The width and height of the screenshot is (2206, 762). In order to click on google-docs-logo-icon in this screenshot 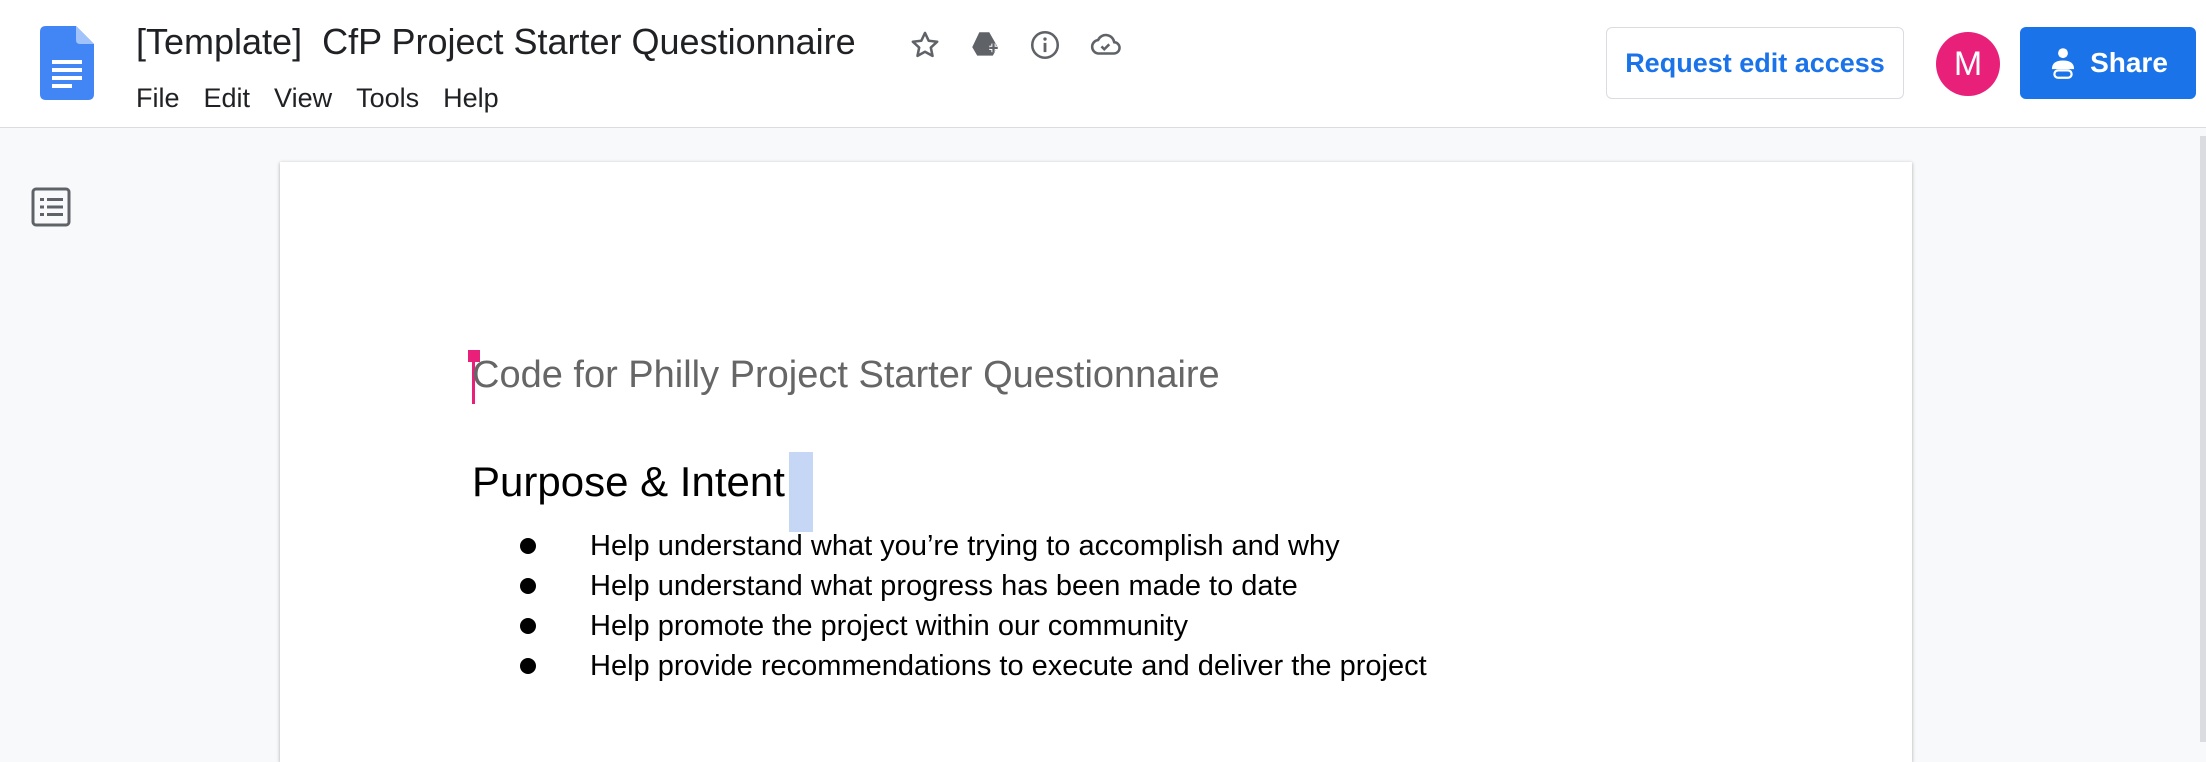, I will do `click(67, 63)`.